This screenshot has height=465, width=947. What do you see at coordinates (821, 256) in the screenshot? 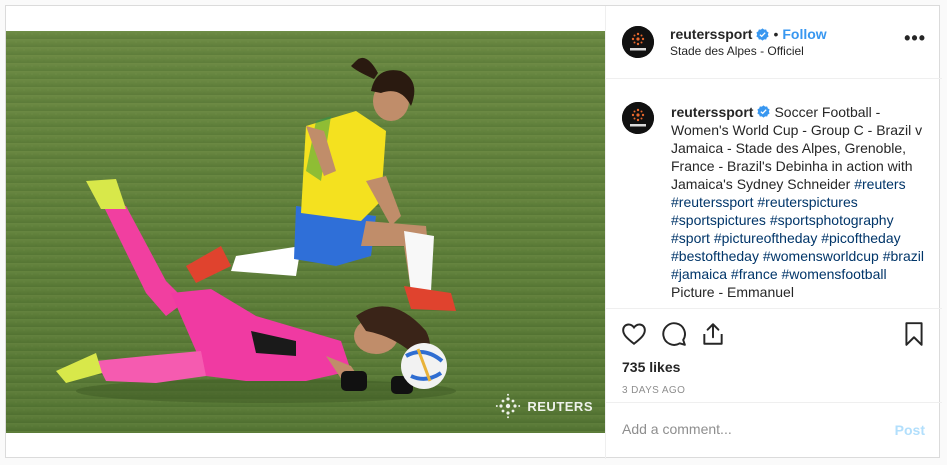
I see `hashtag-link: #womensworldcup` at bounding box center [821, 256].